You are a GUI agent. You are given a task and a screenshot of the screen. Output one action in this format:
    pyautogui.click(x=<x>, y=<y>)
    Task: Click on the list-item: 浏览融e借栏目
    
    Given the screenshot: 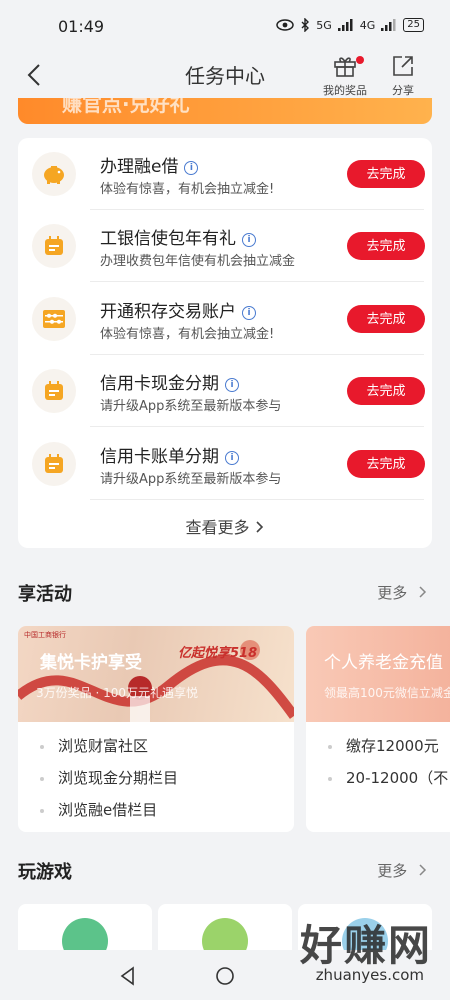 What is the action you would take?
    pyautogui.click(x=98, y=810)
    